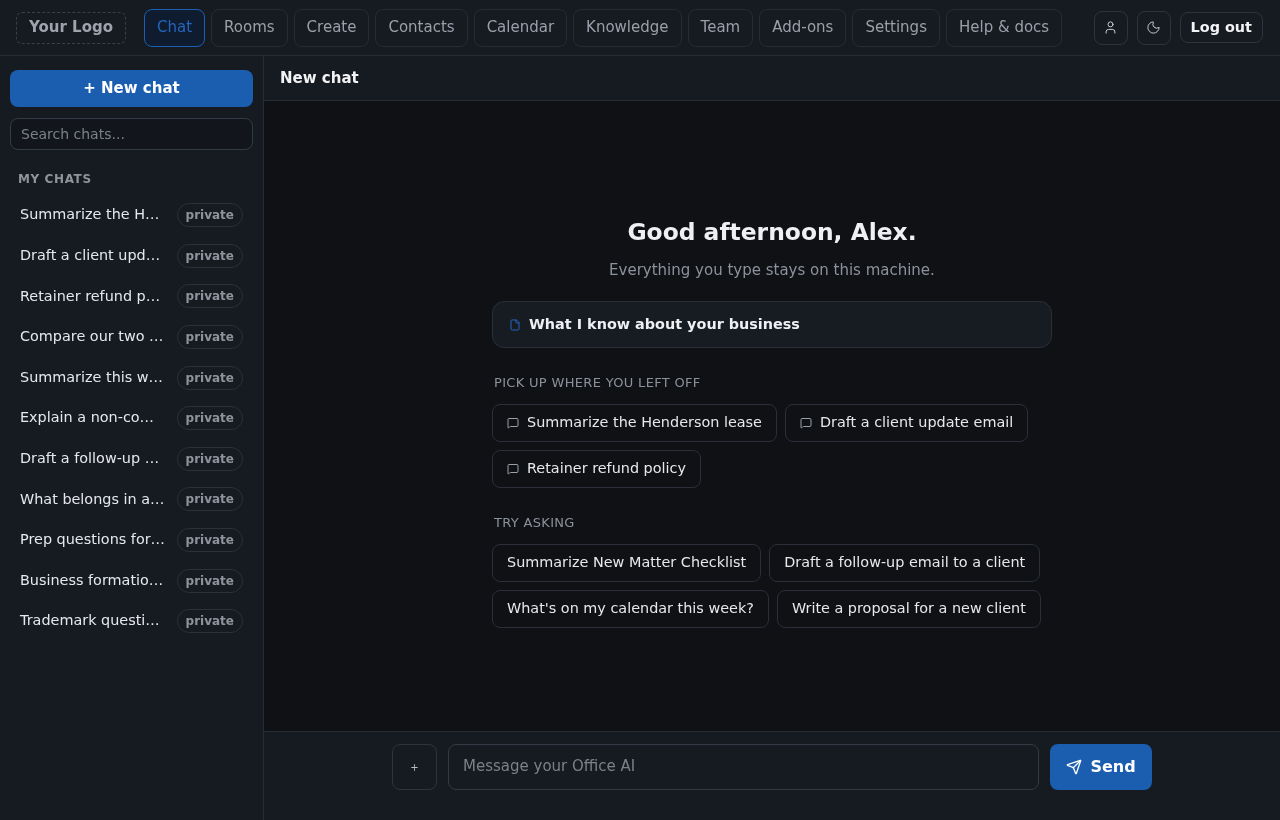 The height and width of the screenshot is (820, 1280). Describe the element at coordinates (1221, 27) in the screenshot. I see `logout-button: Log out` at that location.